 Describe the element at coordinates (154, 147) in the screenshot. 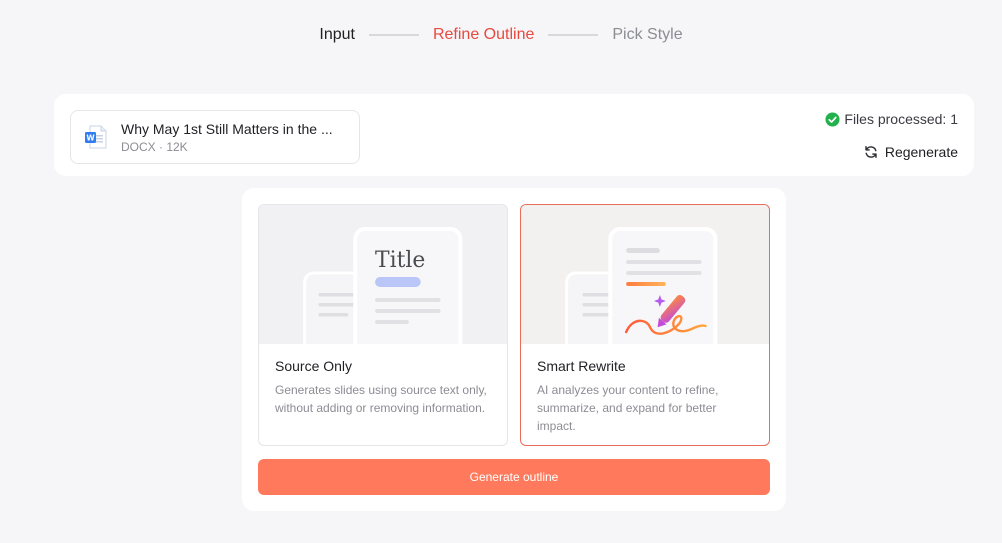

I see `file-meta: DOCX · 12K` at that location.